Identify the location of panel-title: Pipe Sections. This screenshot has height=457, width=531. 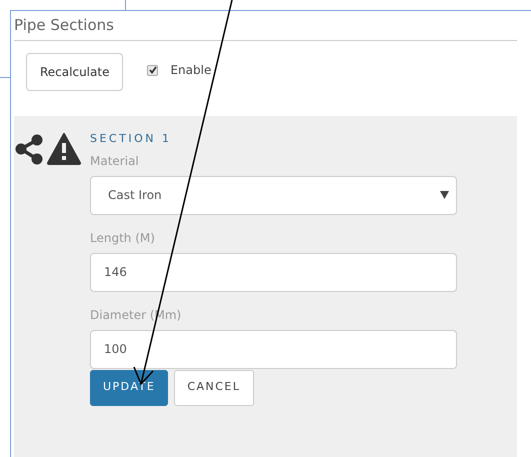
(64, 25).